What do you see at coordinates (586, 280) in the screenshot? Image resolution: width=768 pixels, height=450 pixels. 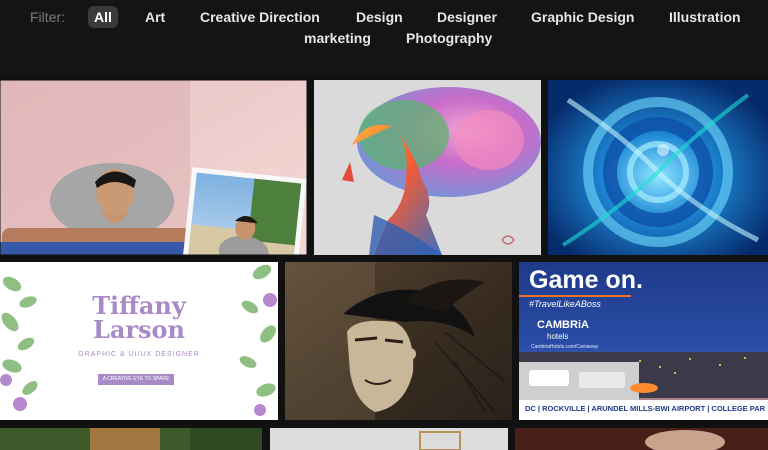 I see `cambria-headline: Game on.` at bounding box center [586, 280].